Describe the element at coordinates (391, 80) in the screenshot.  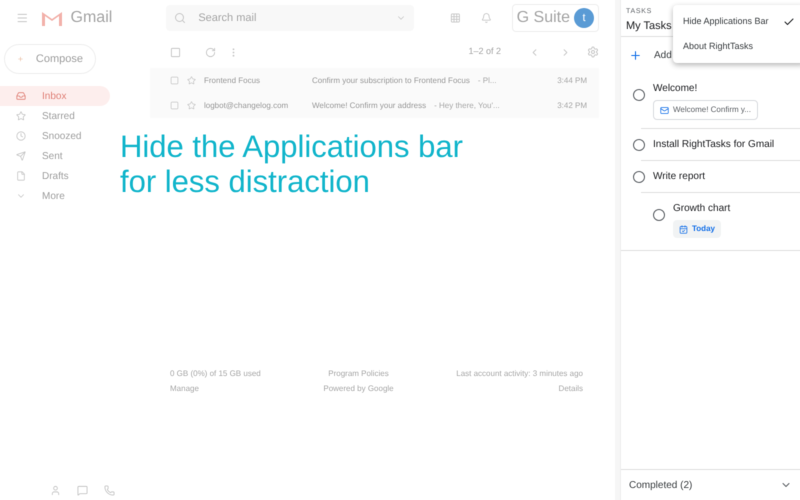
I see `email-subject: Confirm your subscription to Frontend Focus` at that location.